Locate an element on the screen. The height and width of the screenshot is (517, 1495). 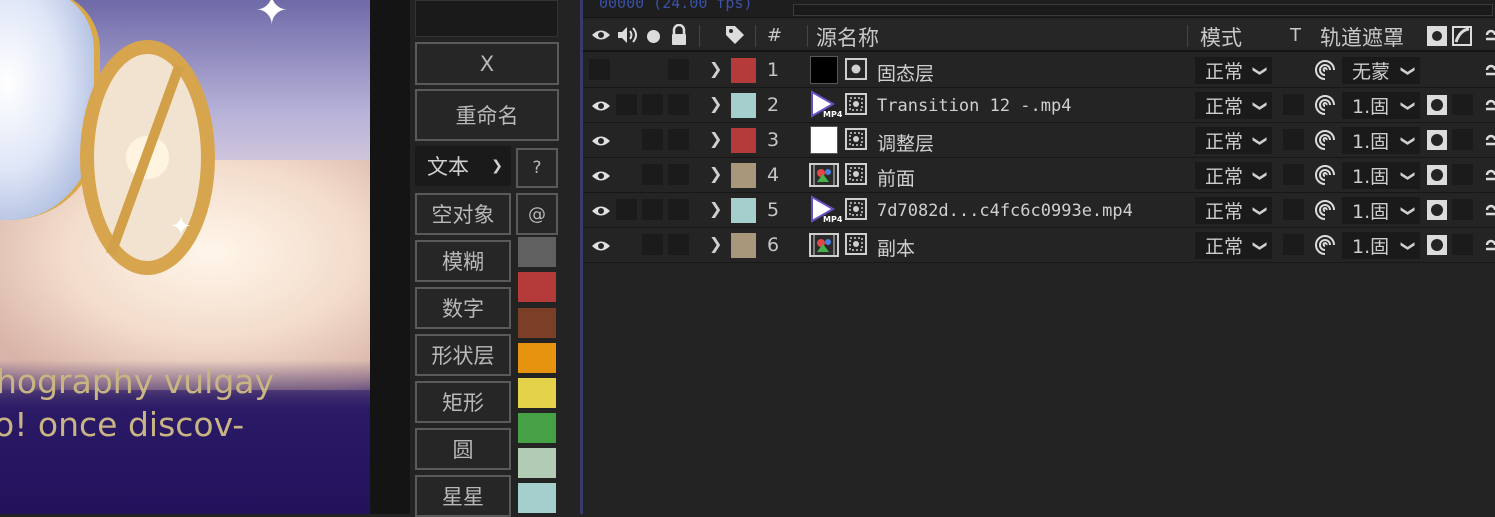
layer-row: ❯ 6 副本 正常 ❯ 1.固 ❯ is located at coordinates (1039, 245).